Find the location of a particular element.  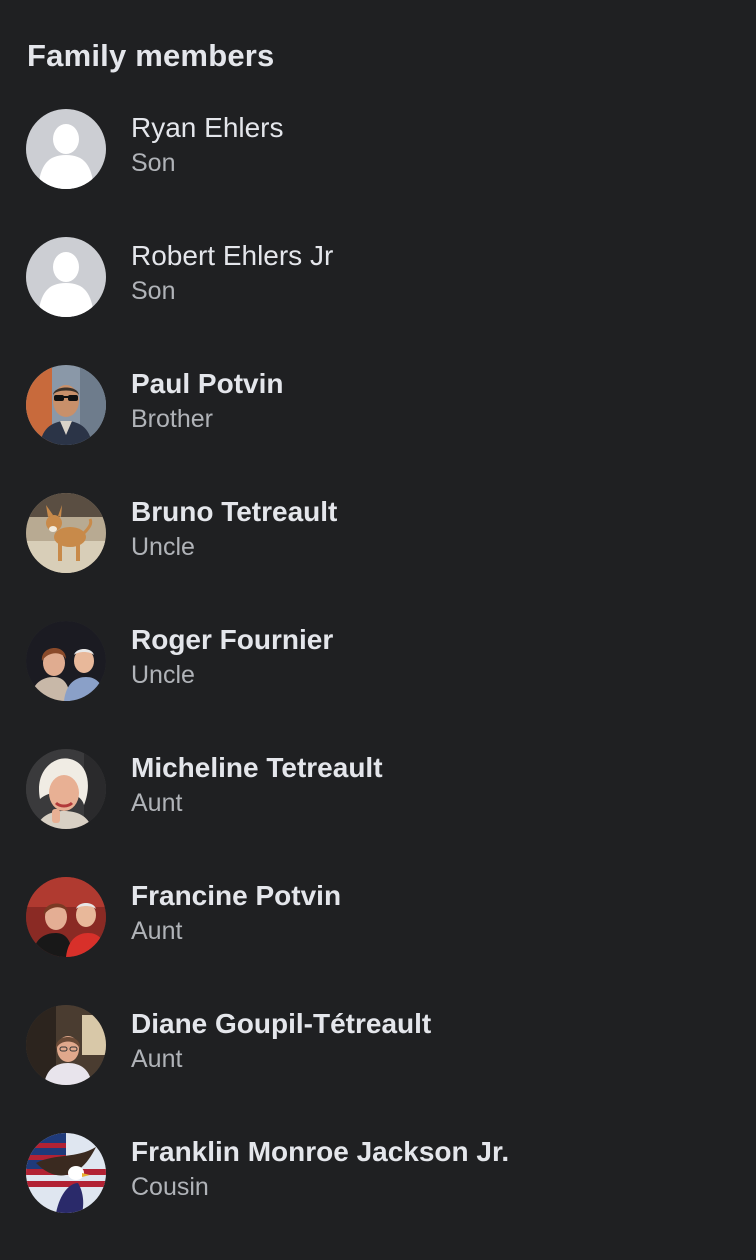

section-title: Family members is located at coordinates (151, 55).